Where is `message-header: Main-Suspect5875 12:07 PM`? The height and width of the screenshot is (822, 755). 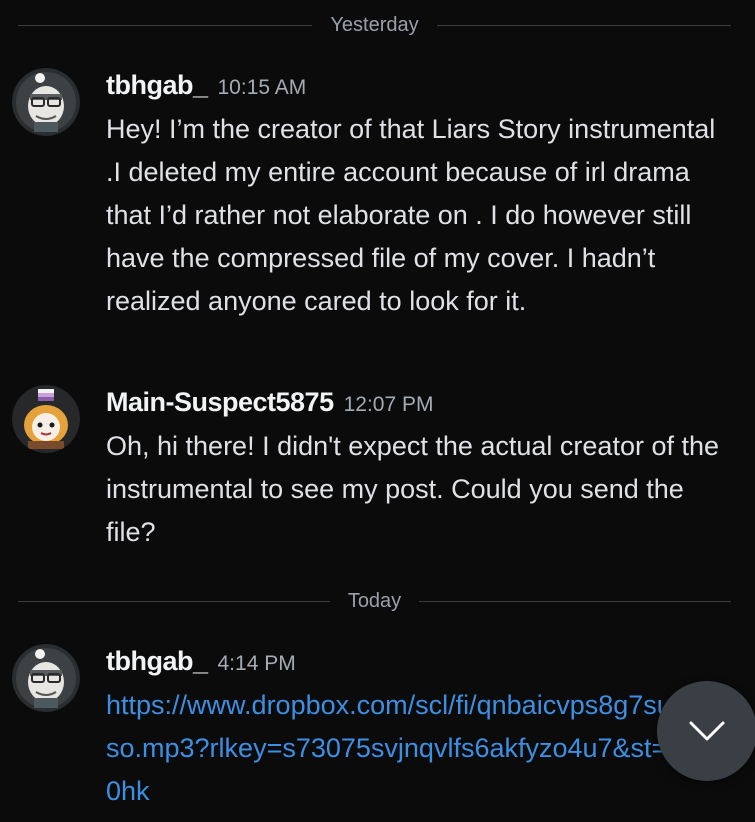
message-header: Main-Suspect5875 12:07 PM is located at coordinates (420, 405).